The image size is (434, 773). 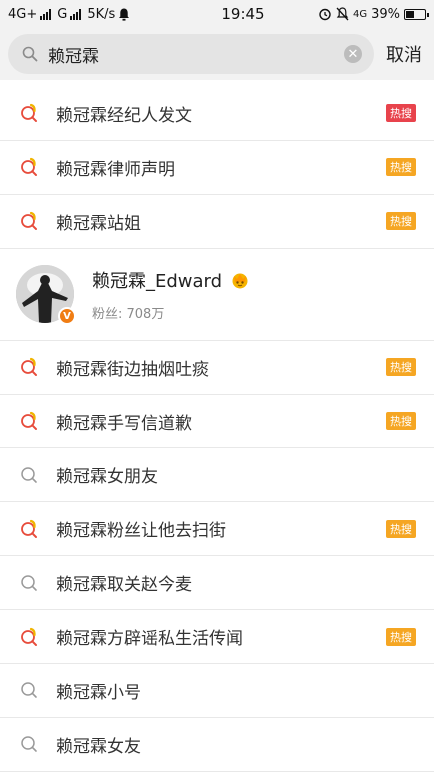 What do you see at coordinates (98, 223) in the screenshot?
I see `suggestion-text: 赖冠霖站姐` at bounding box center [98, 223].